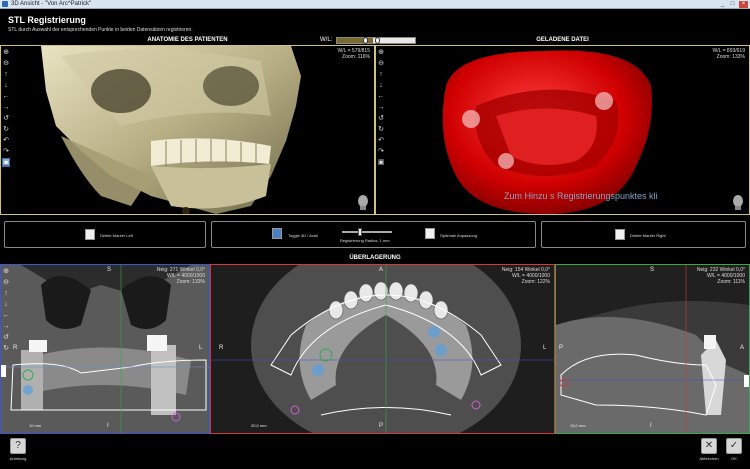 The height and width of the screenshot is (469, 750). I want to click on delete-marker-left-button: Delete Marker Left, so click(105, 234).